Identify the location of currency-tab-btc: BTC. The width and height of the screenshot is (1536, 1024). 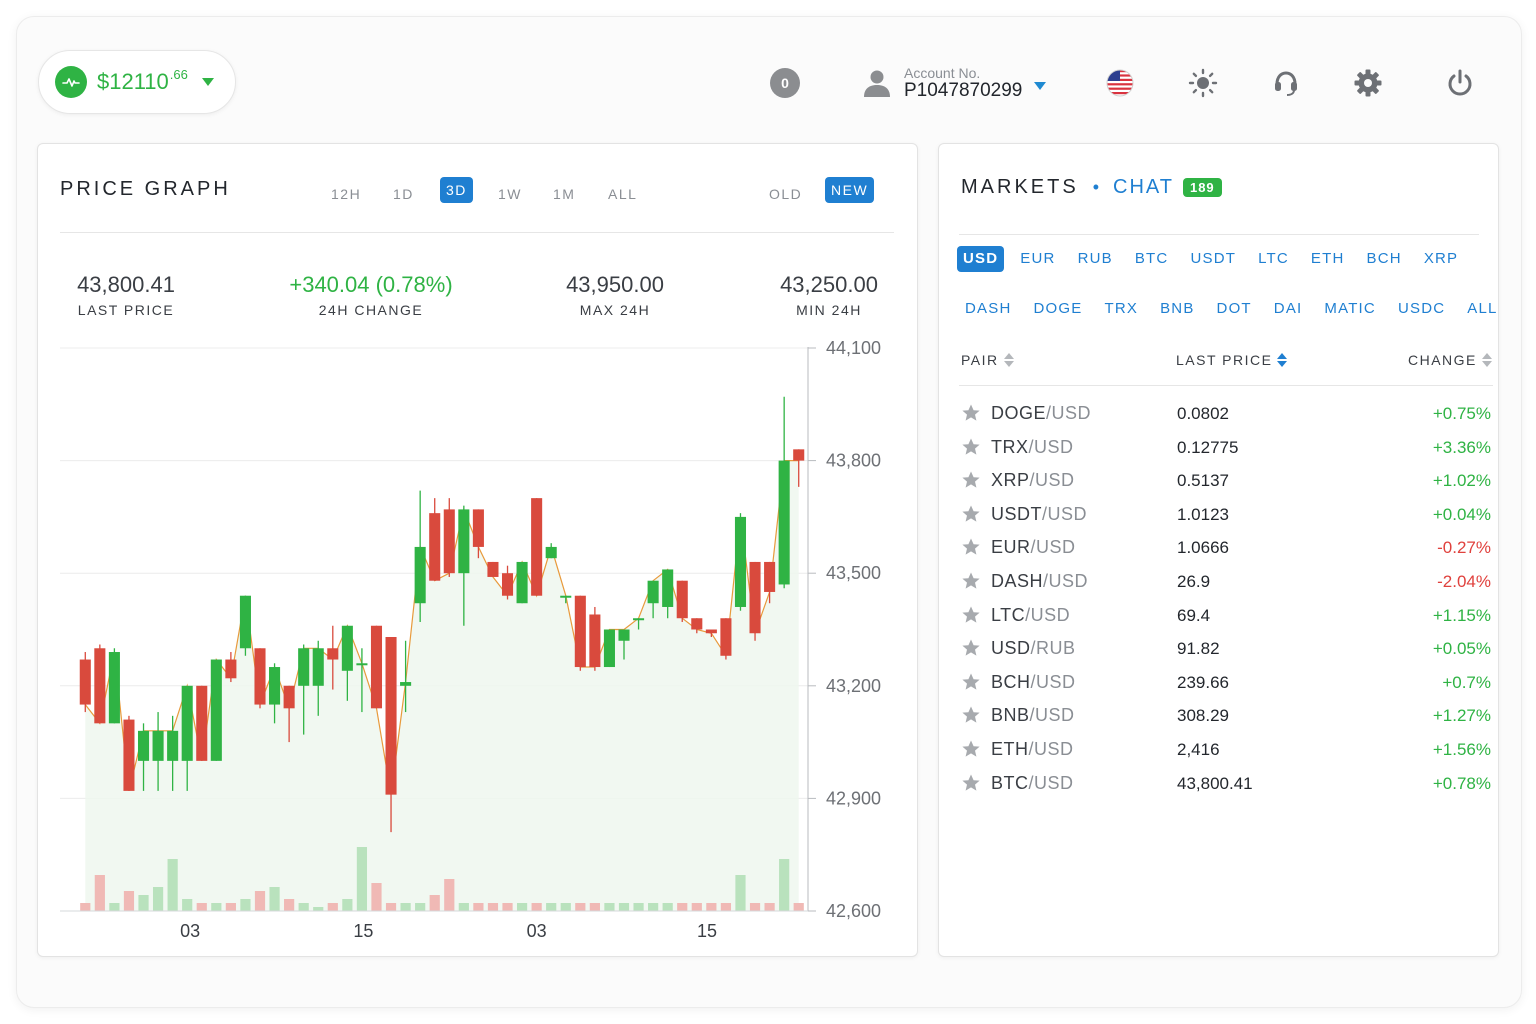
(1152, 259).